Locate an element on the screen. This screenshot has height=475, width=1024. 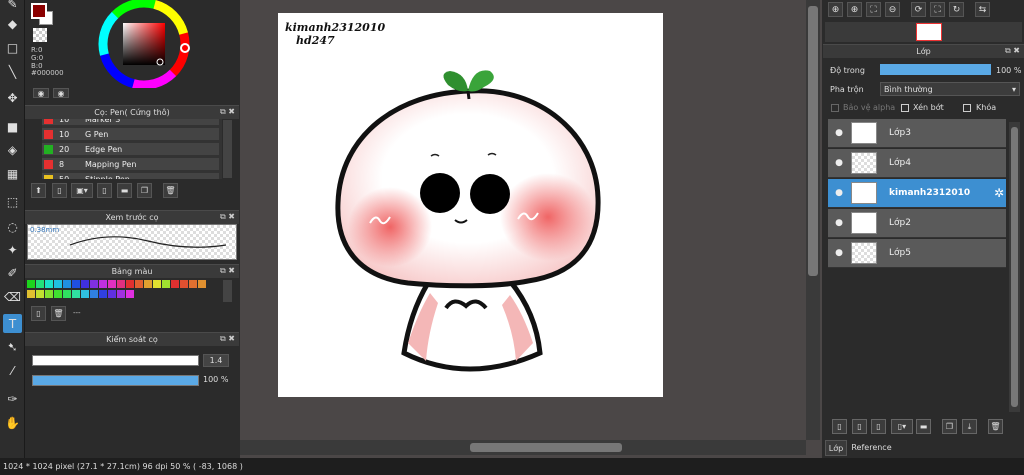
move-tool-icon: ✥ is located at coordinates (12, 97).